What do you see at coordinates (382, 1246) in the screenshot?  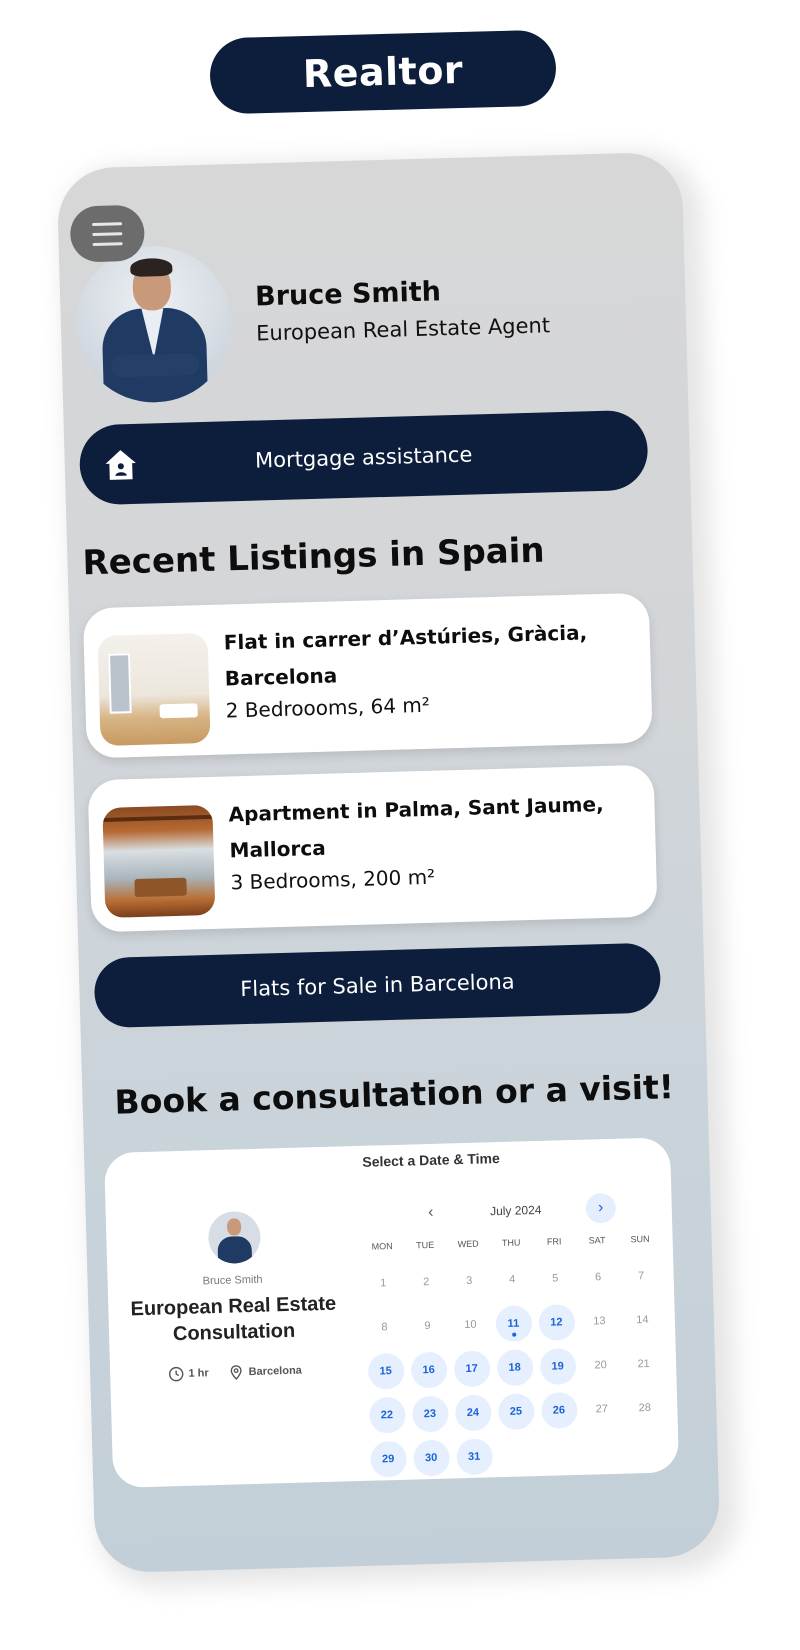 I see `weekday-label: MON` at bounding box center [382, 1246].